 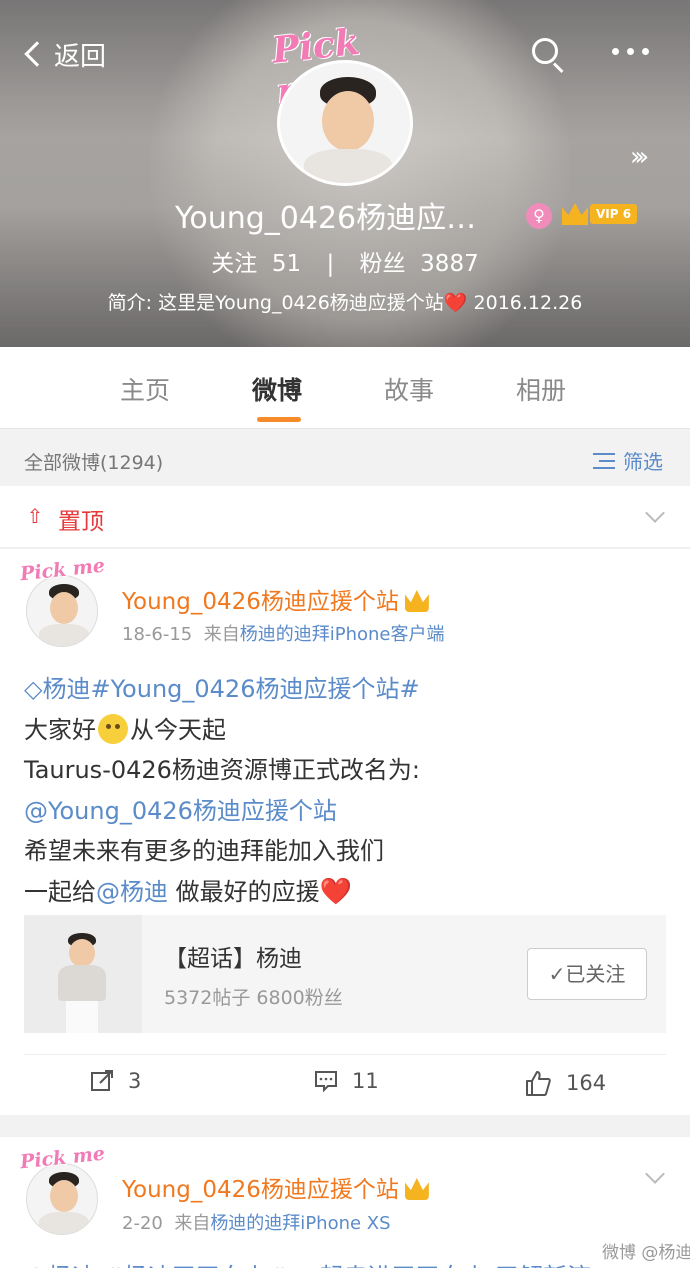 I want to click on post-meta: 18-6-15 来自杨迪的迪拜iPhone客户端, so click(x=283, y=634).